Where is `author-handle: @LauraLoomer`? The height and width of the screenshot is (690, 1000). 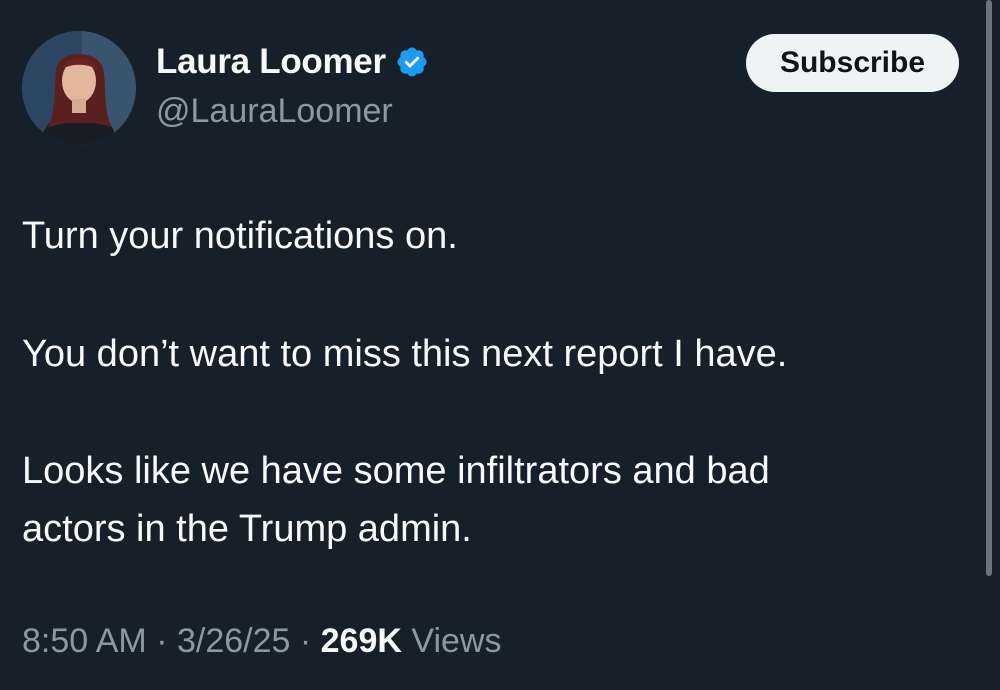 author-handle: @LauraLoomer is located at coordinates (274, 111).